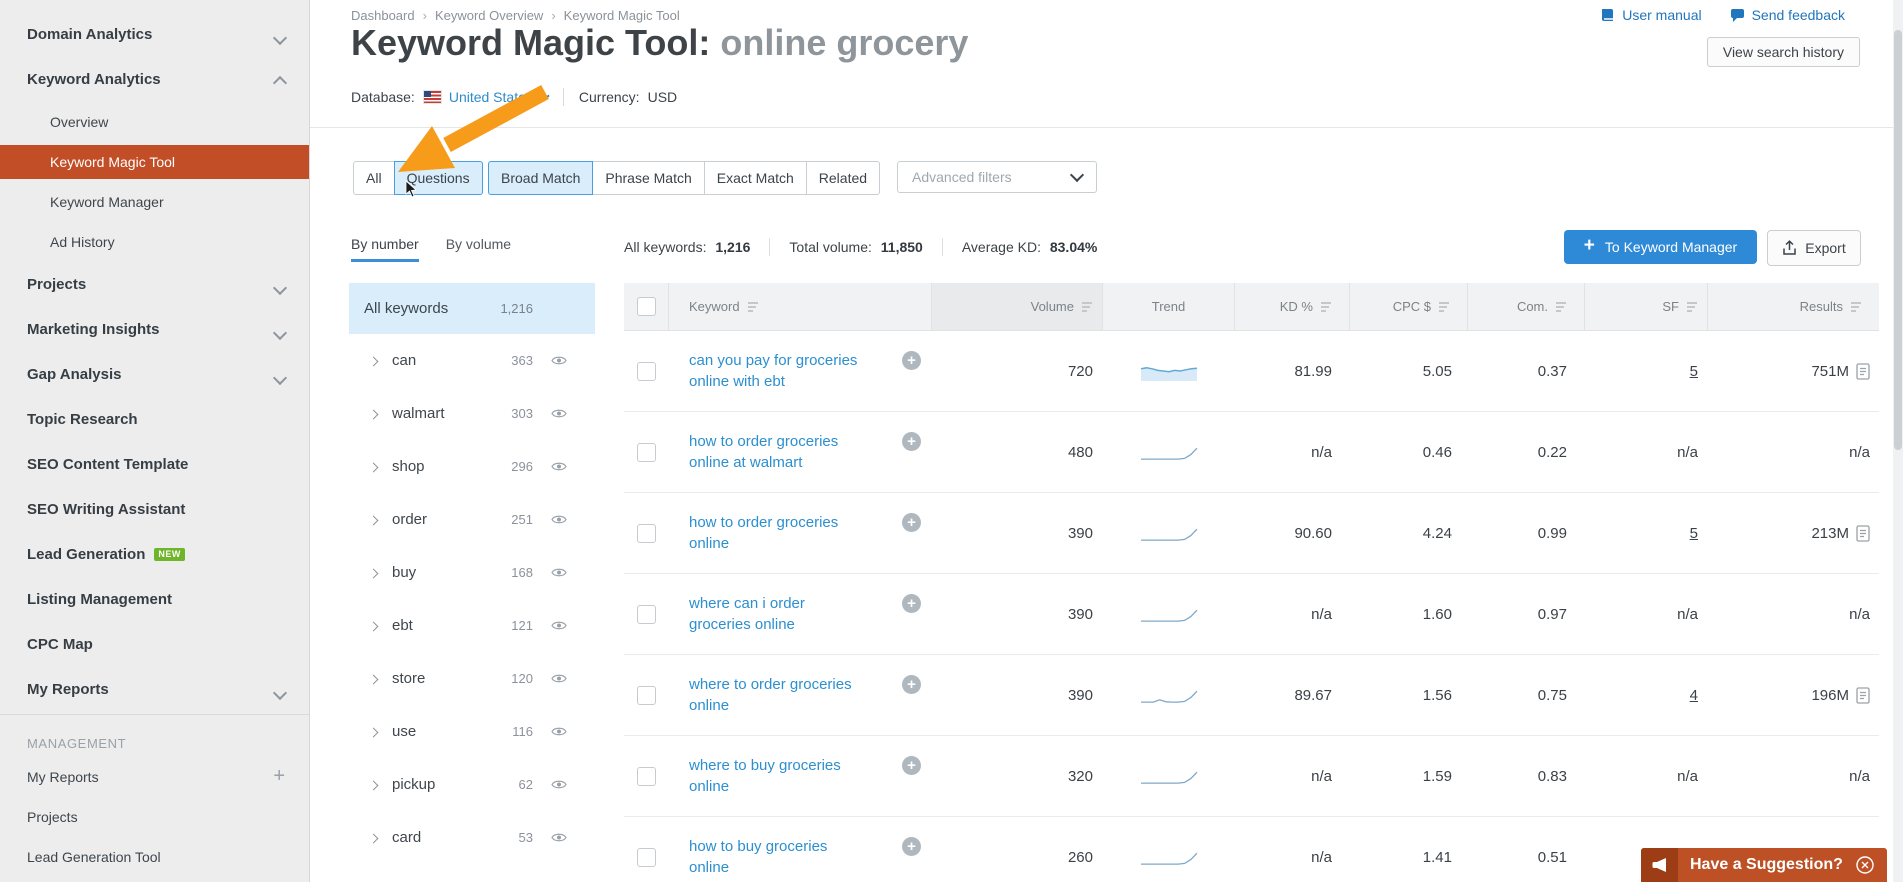 The width and height of the screenshot is (1903, 882). Describe the element at coordinates (472, 678) in the screenshot. I see `group-item-store: store 120` at that location.